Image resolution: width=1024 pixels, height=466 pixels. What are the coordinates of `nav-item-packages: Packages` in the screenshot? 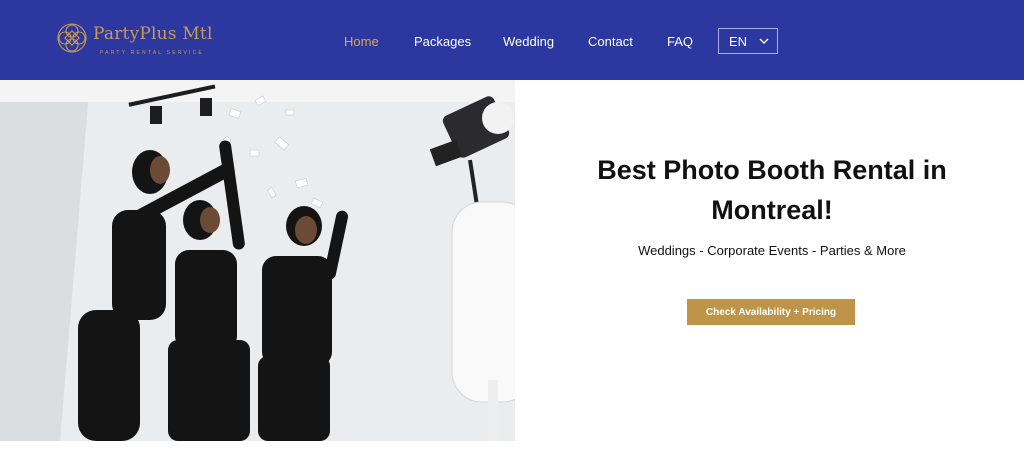 It's located at (442, 41).